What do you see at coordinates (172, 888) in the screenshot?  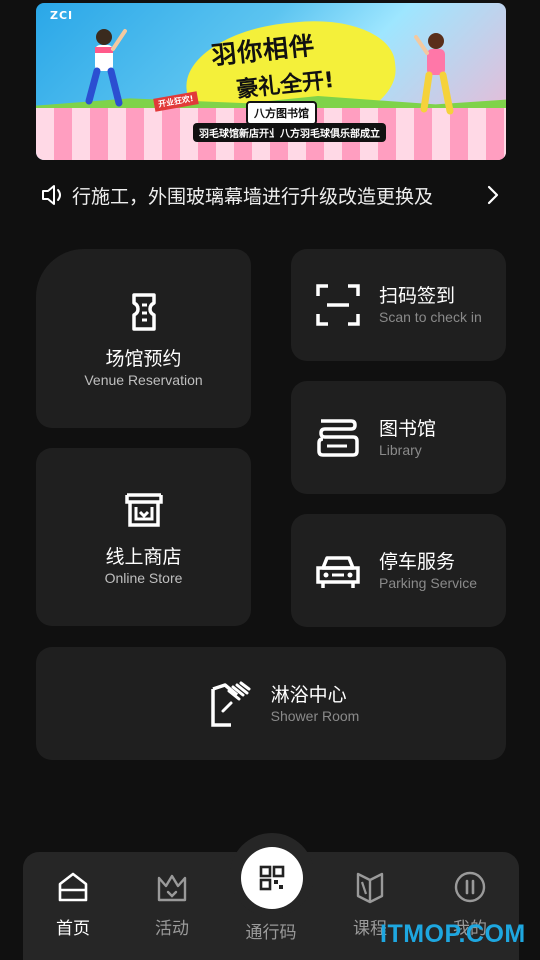 I see `crown-icon` at bounding box center [172, 888].